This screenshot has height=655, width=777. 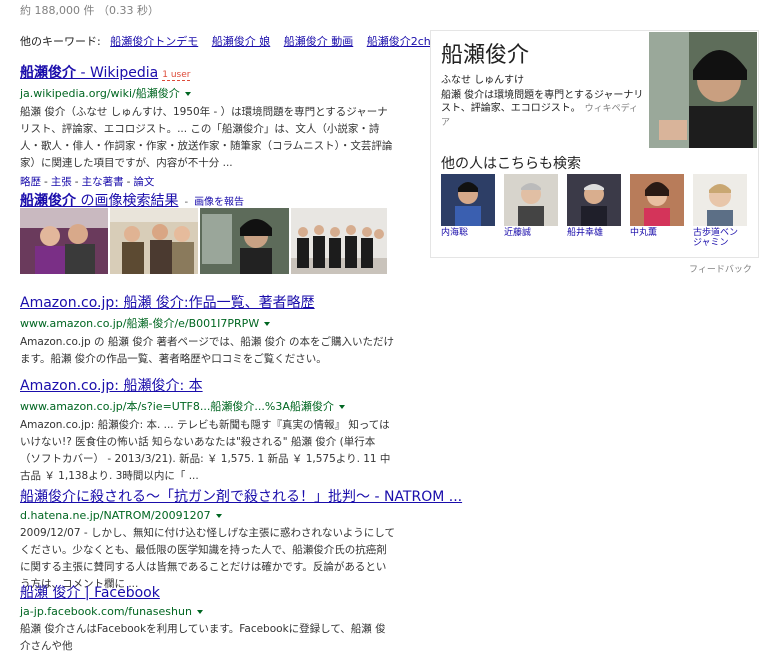 I want to click on result-url: ja-jp.facebook.com/funaseshun, so click(x=207, y=611).